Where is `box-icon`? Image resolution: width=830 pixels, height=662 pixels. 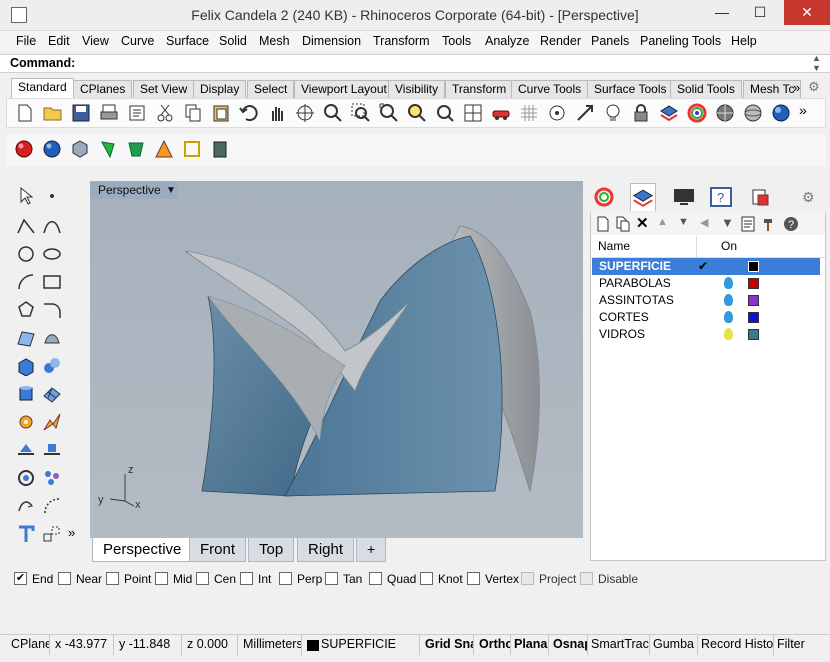 box-icon is located at coordinates (26, 366).